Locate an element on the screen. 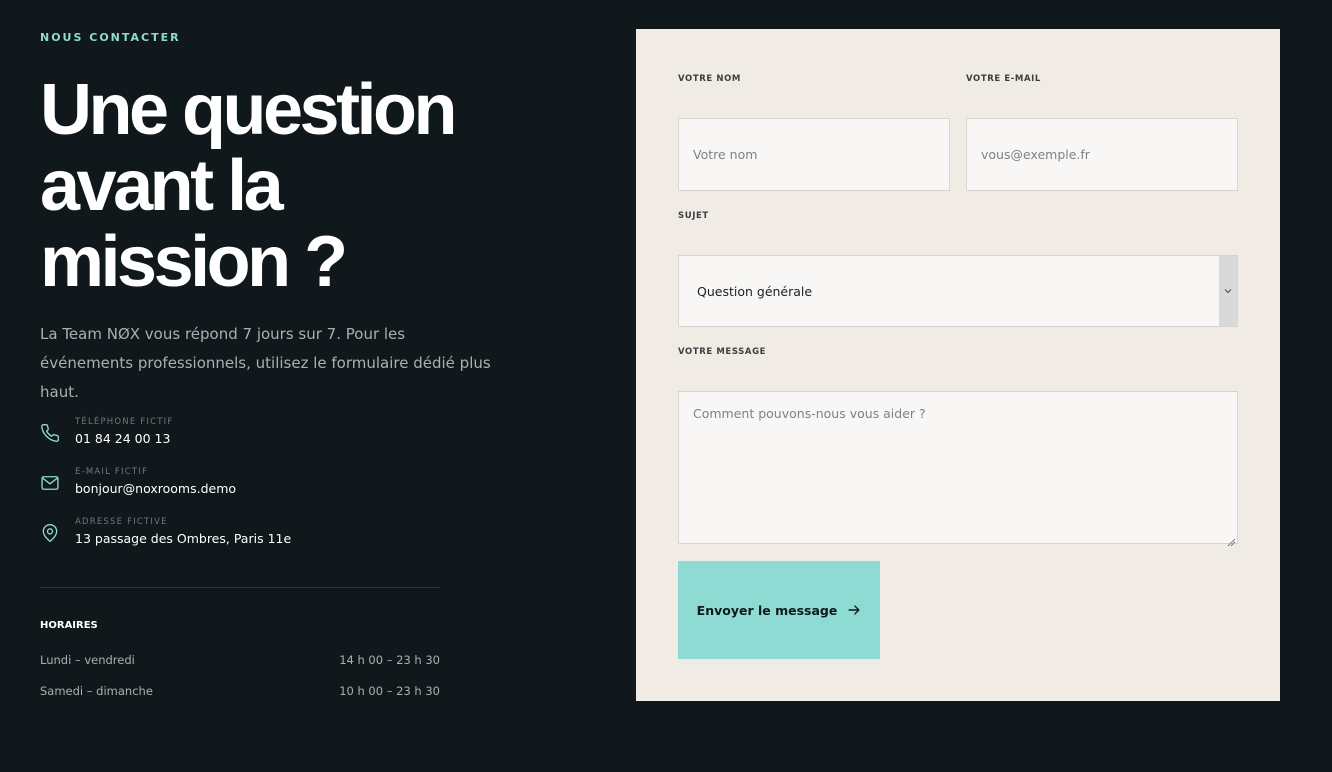 This screenshot has width=1332, height=772. hours-time: 14 h 00 – 23 h 30 is located at coordinates (389, 660).